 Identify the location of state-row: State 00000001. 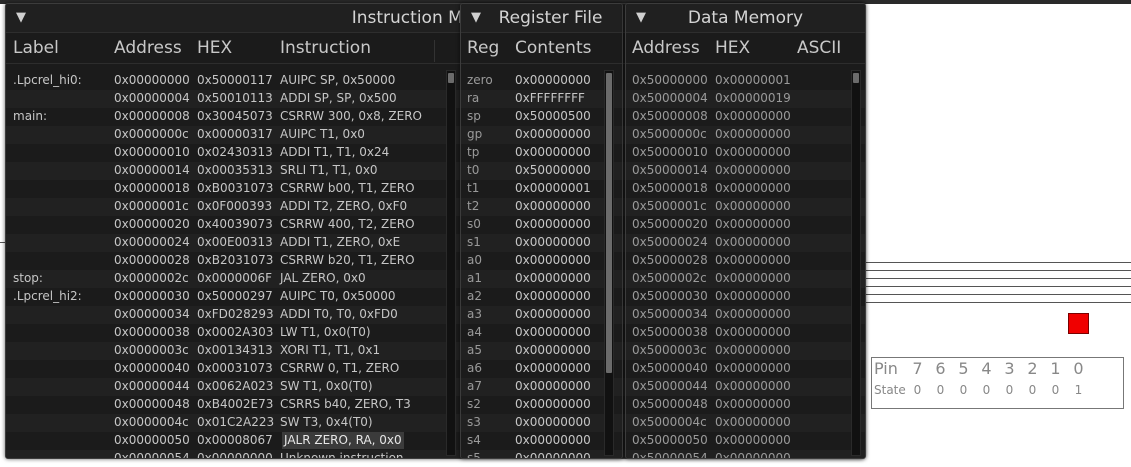
(982, 390).